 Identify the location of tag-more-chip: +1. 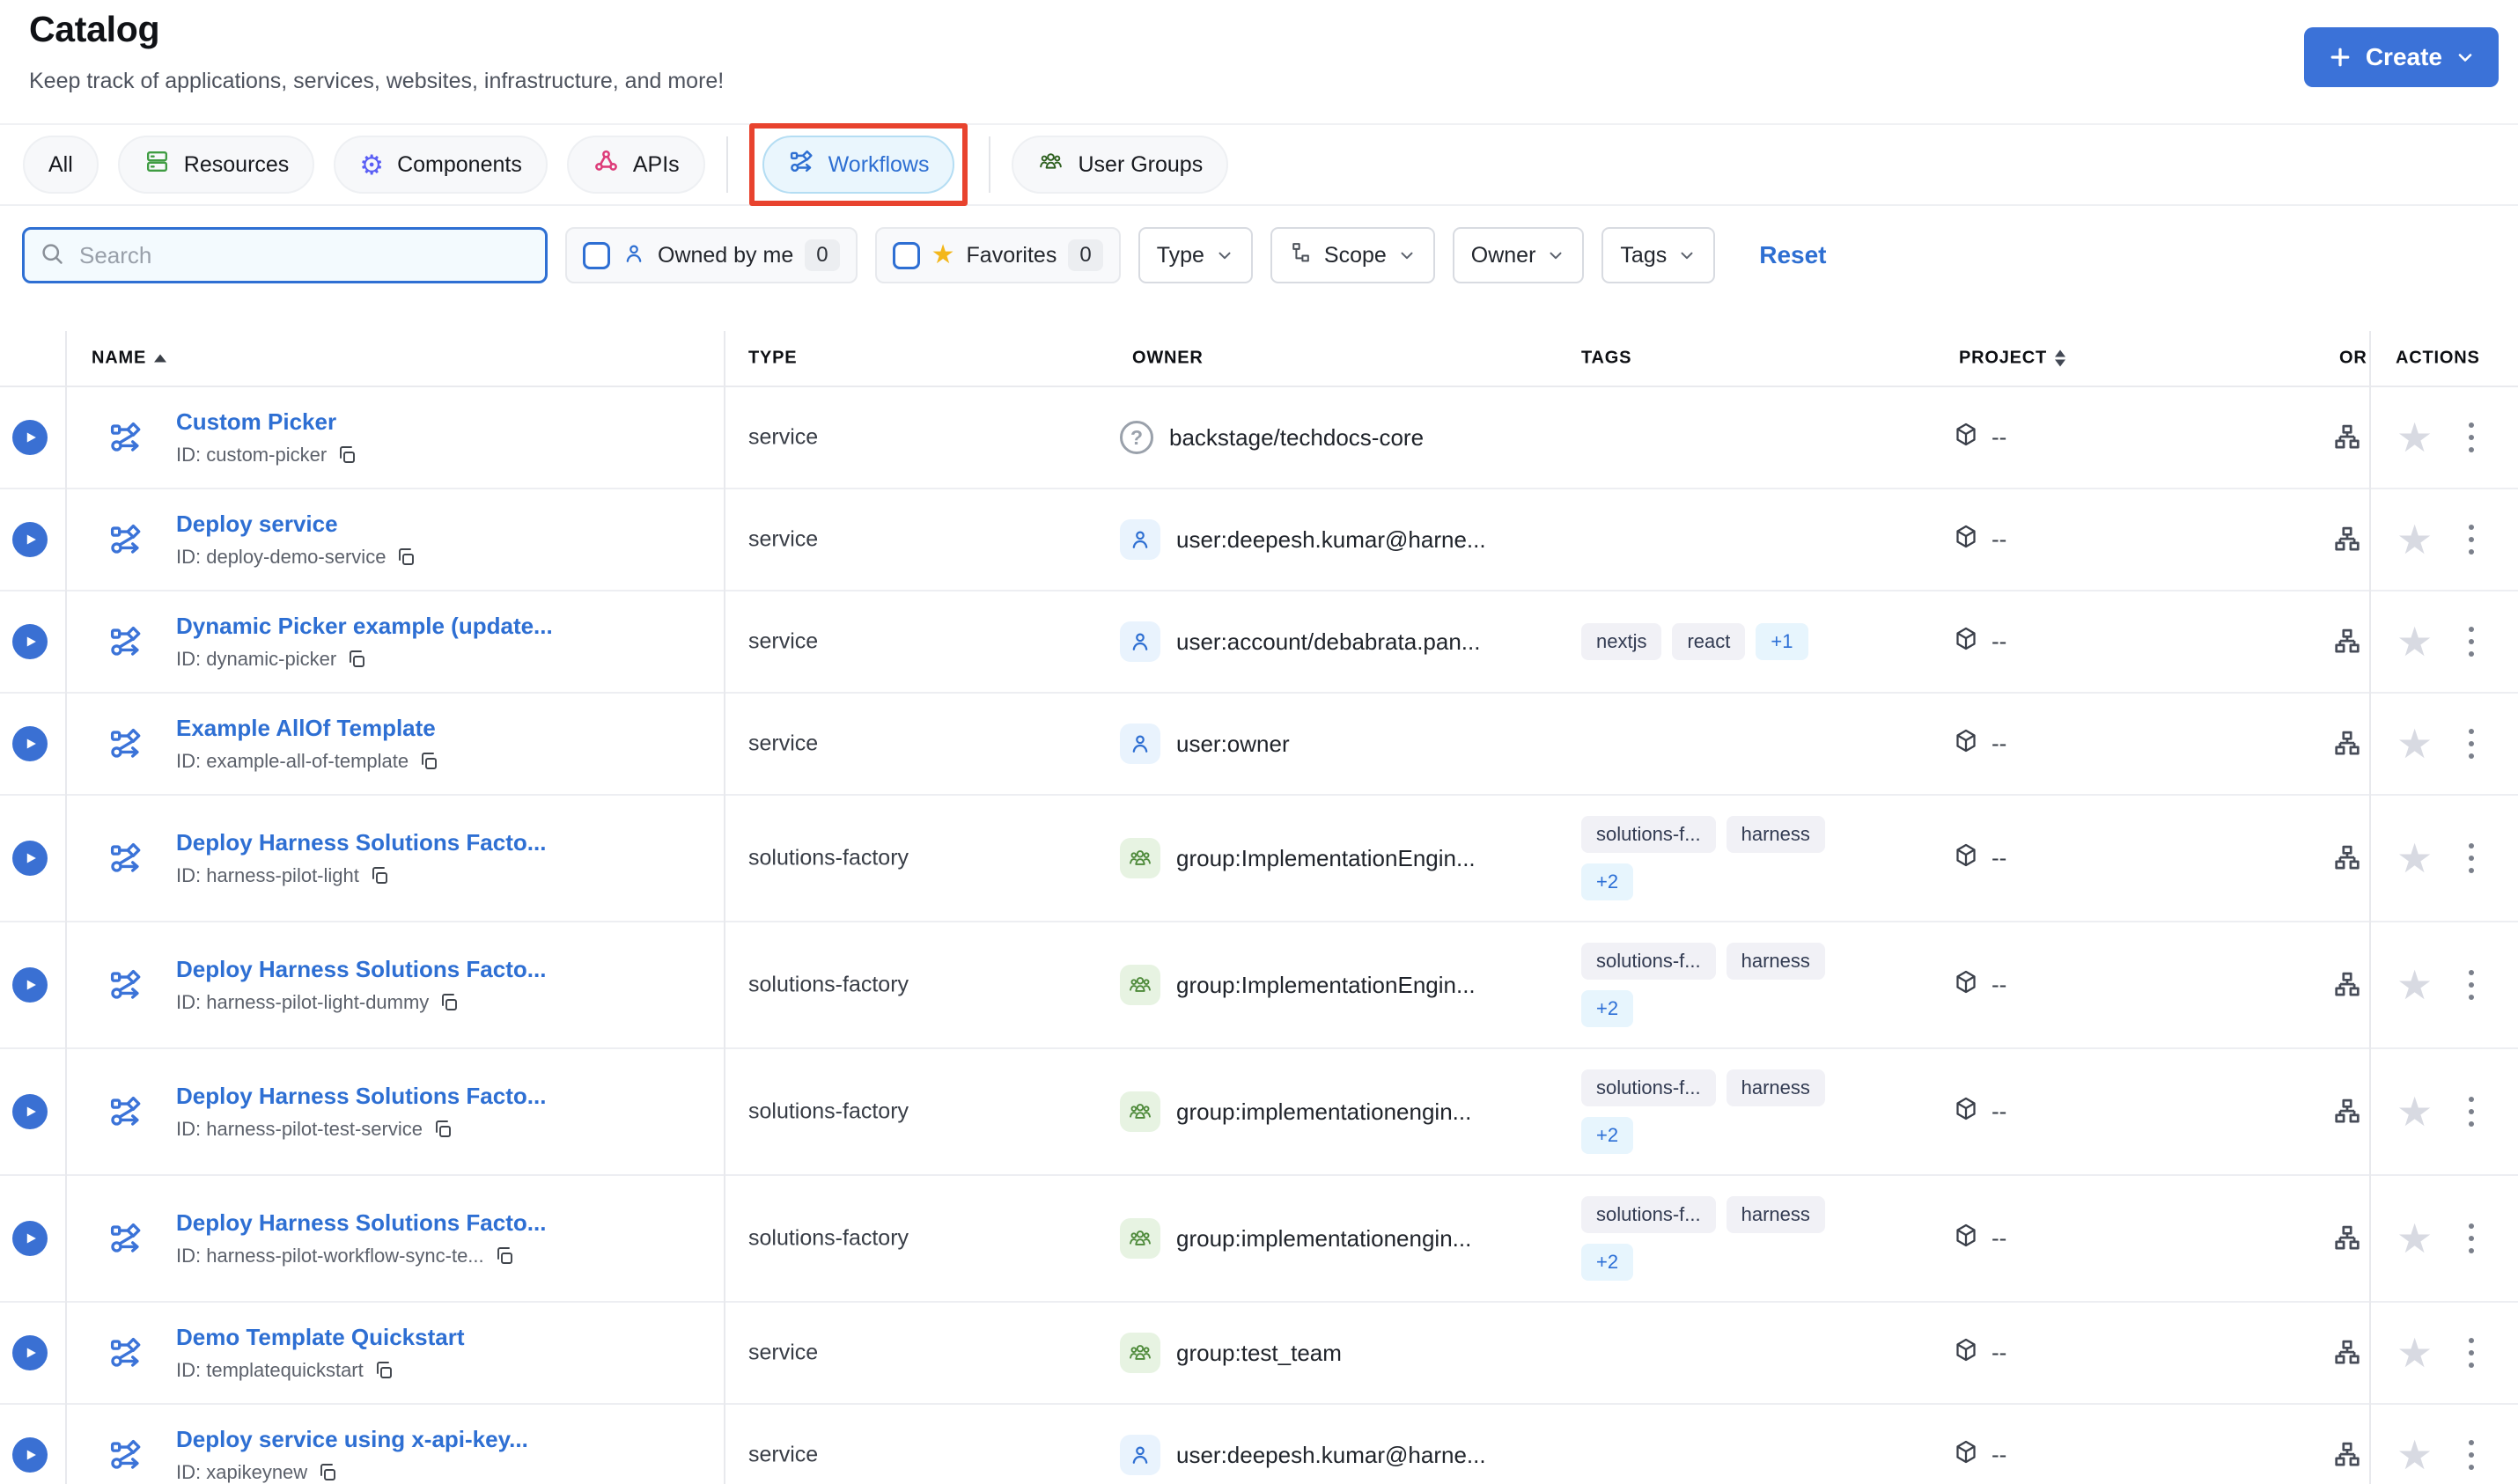
(1782, 641).